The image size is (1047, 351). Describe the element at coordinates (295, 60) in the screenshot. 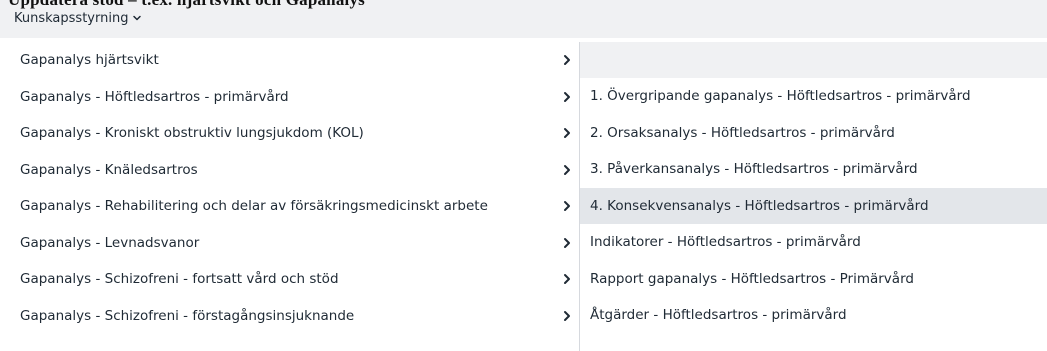

I see `menu-item-gapanalys-hjartsvikt: Gapanalys hjärtsvikt` at that location.